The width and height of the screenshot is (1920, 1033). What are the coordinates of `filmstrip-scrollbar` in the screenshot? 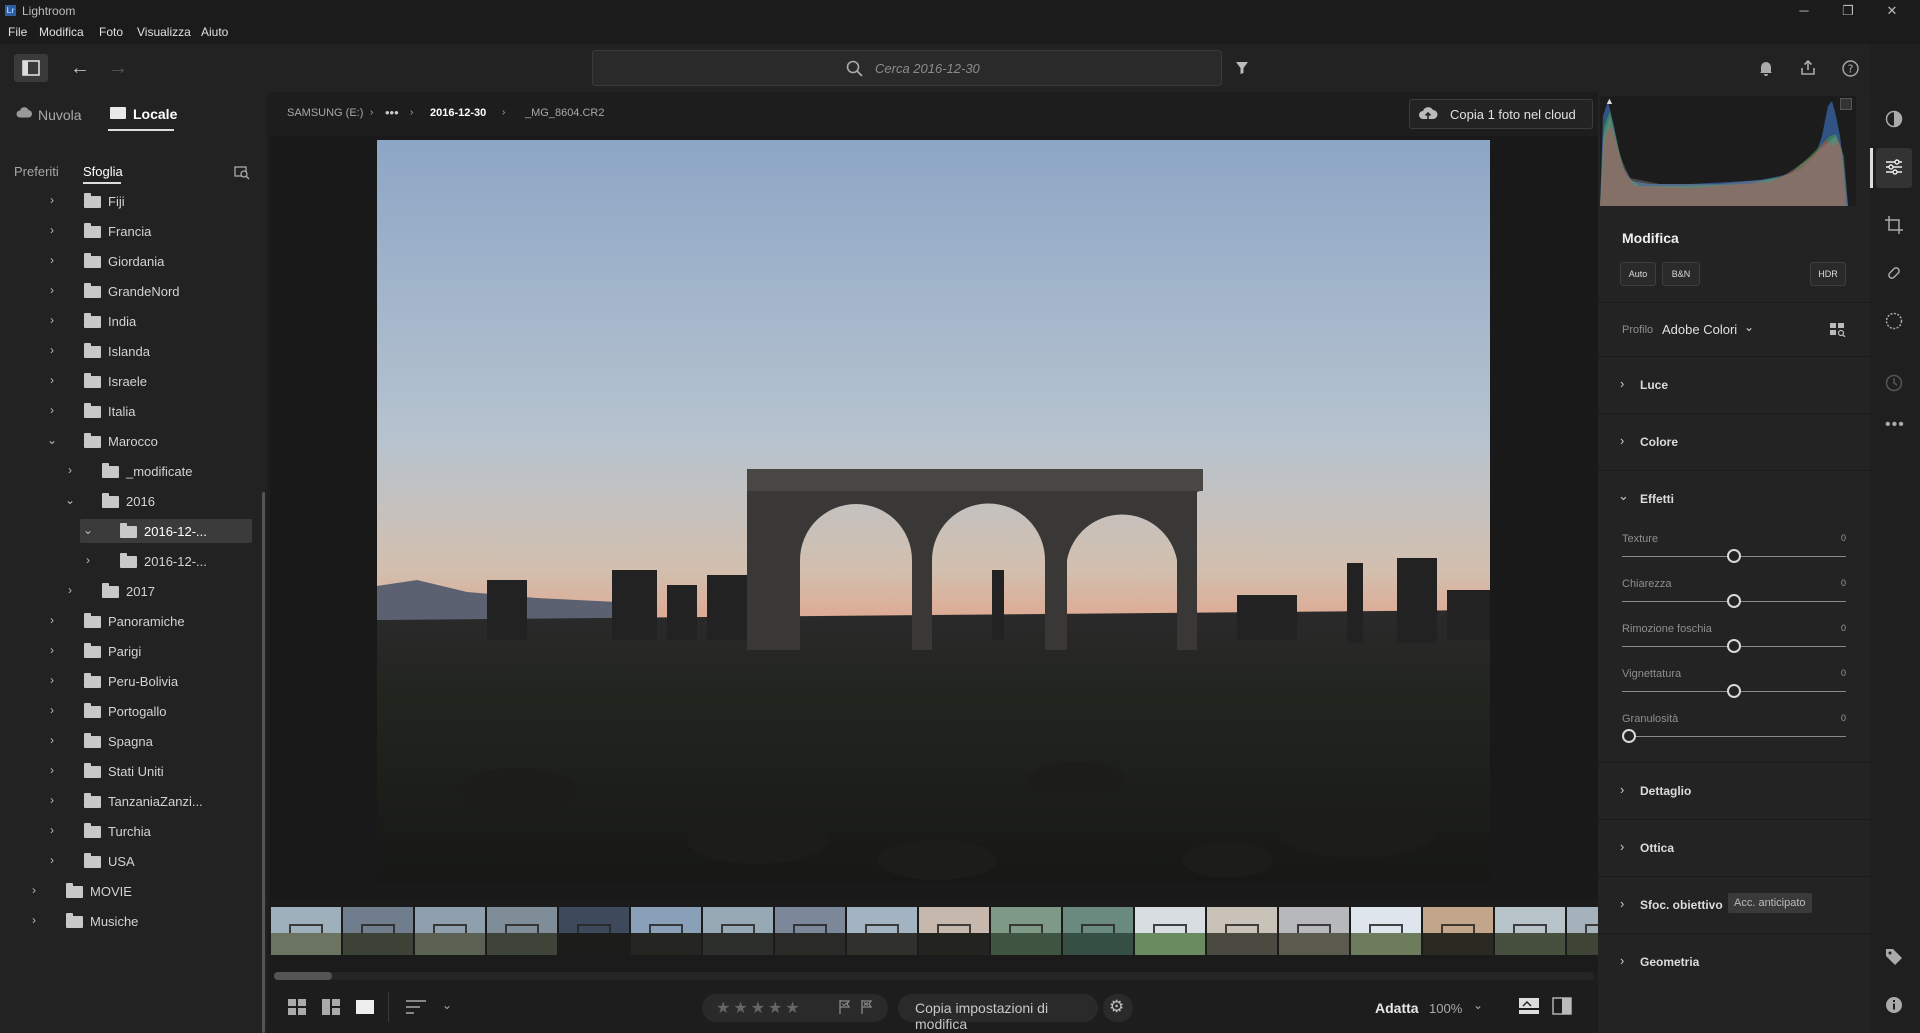 It's located at (934, 976).